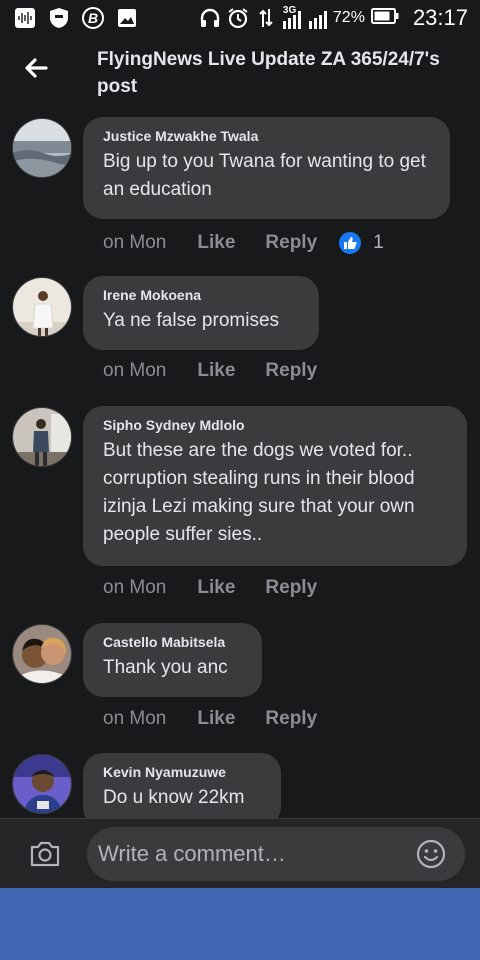 This screenshot has width=480, height=960. What do you see at coordinates (266, 18) in the screenshot?
I see `data-transfer-icon` at bounding box center [266, 18].